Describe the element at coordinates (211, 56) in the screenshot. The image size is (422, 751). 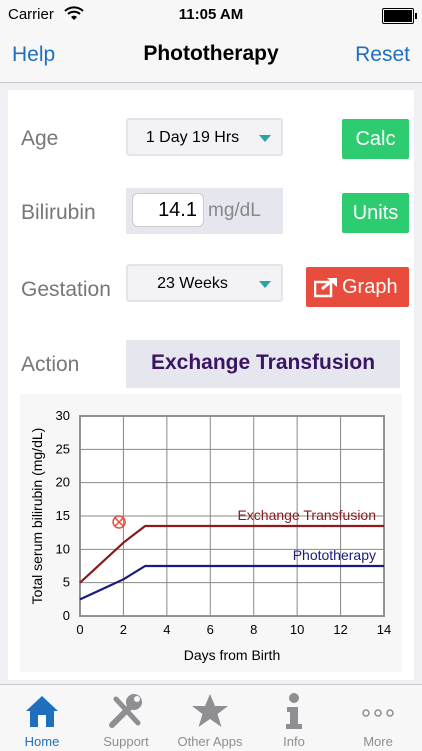
I see `navigation-bar: Help Phototherapy Reset` at that location.